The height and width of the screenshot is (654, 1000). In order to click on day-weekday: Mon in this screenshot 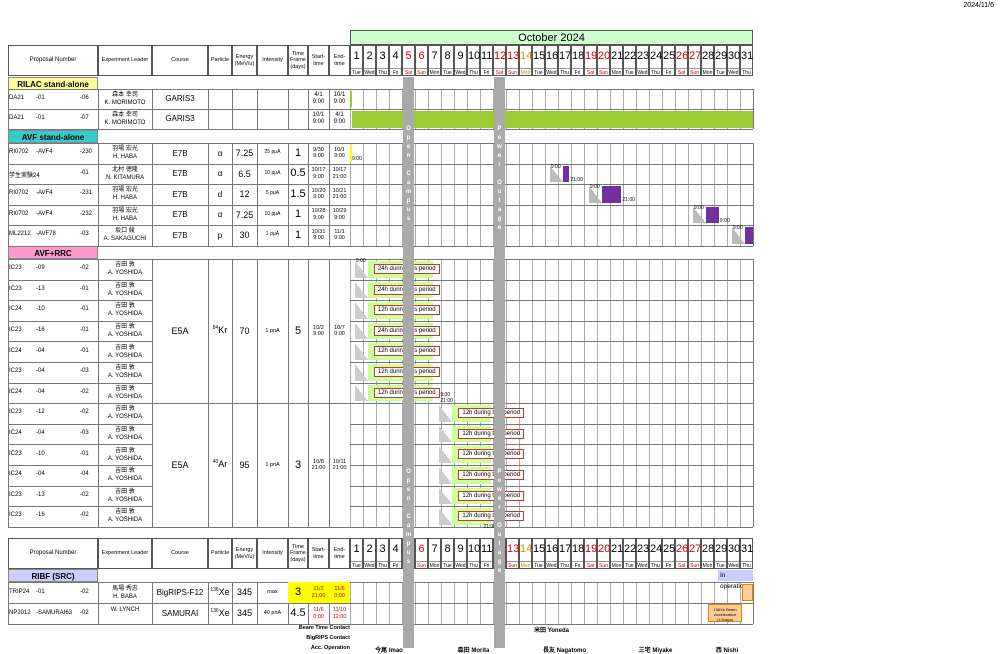, I will do `click(434, 565)`.